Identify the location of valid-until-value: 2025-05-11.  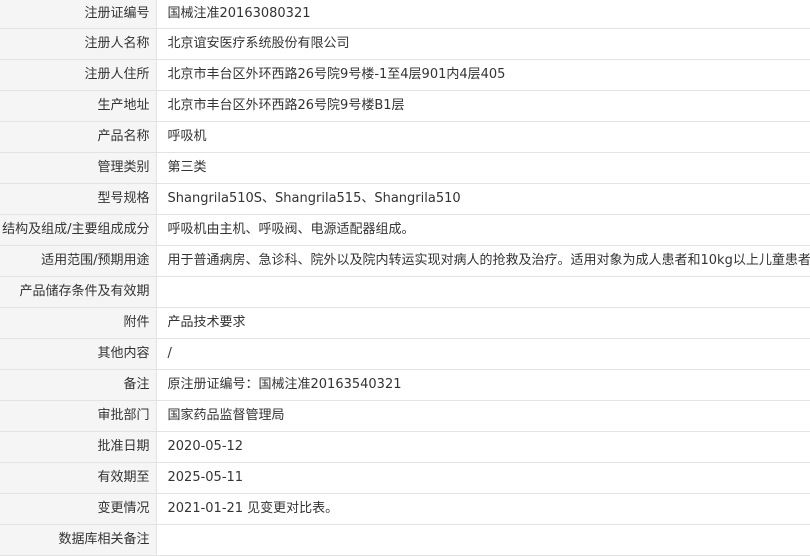
(483, 478).